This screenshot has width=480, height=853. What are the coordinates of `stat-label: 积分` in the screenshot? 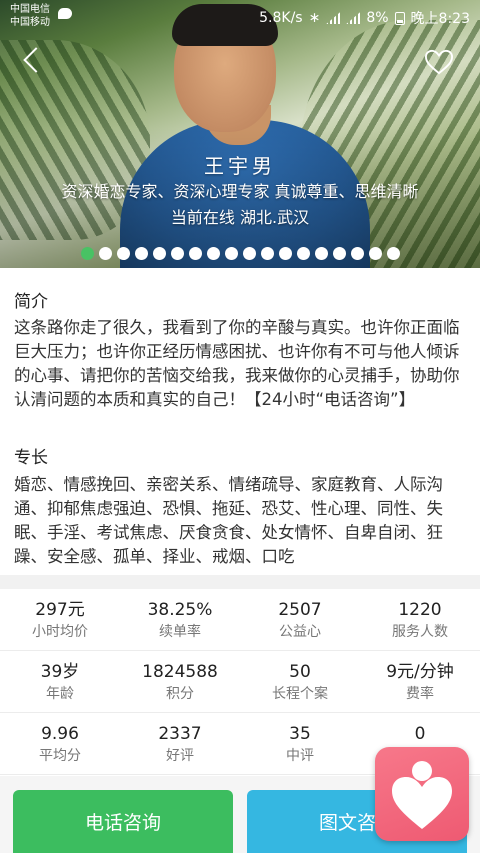 It's located at (180, 694).